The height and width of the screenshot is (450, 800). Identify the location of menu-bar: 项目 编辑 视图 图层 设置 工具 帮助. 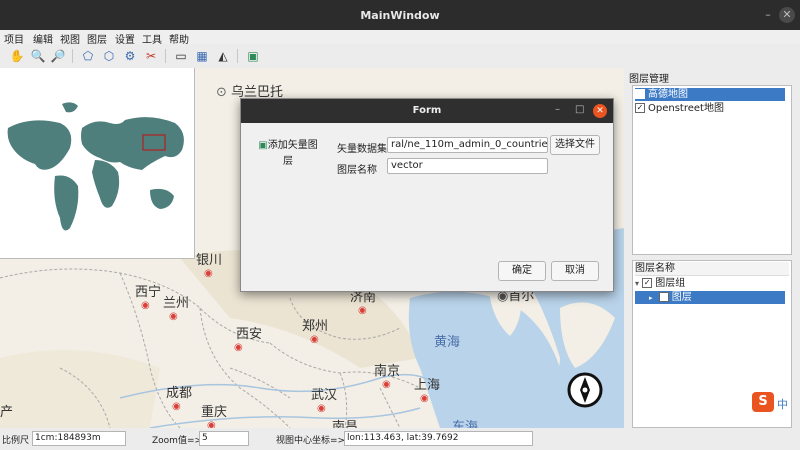
(400, 38).